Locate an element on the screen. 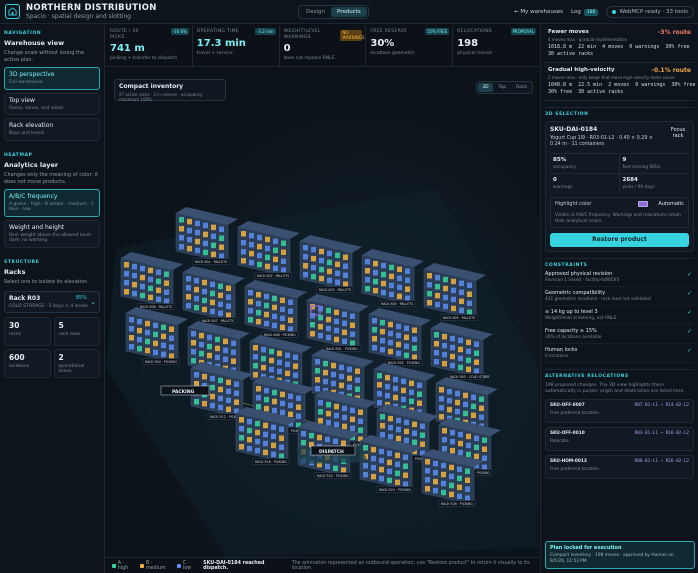  log-button: Log 186 is located at coordinates (585, 12).